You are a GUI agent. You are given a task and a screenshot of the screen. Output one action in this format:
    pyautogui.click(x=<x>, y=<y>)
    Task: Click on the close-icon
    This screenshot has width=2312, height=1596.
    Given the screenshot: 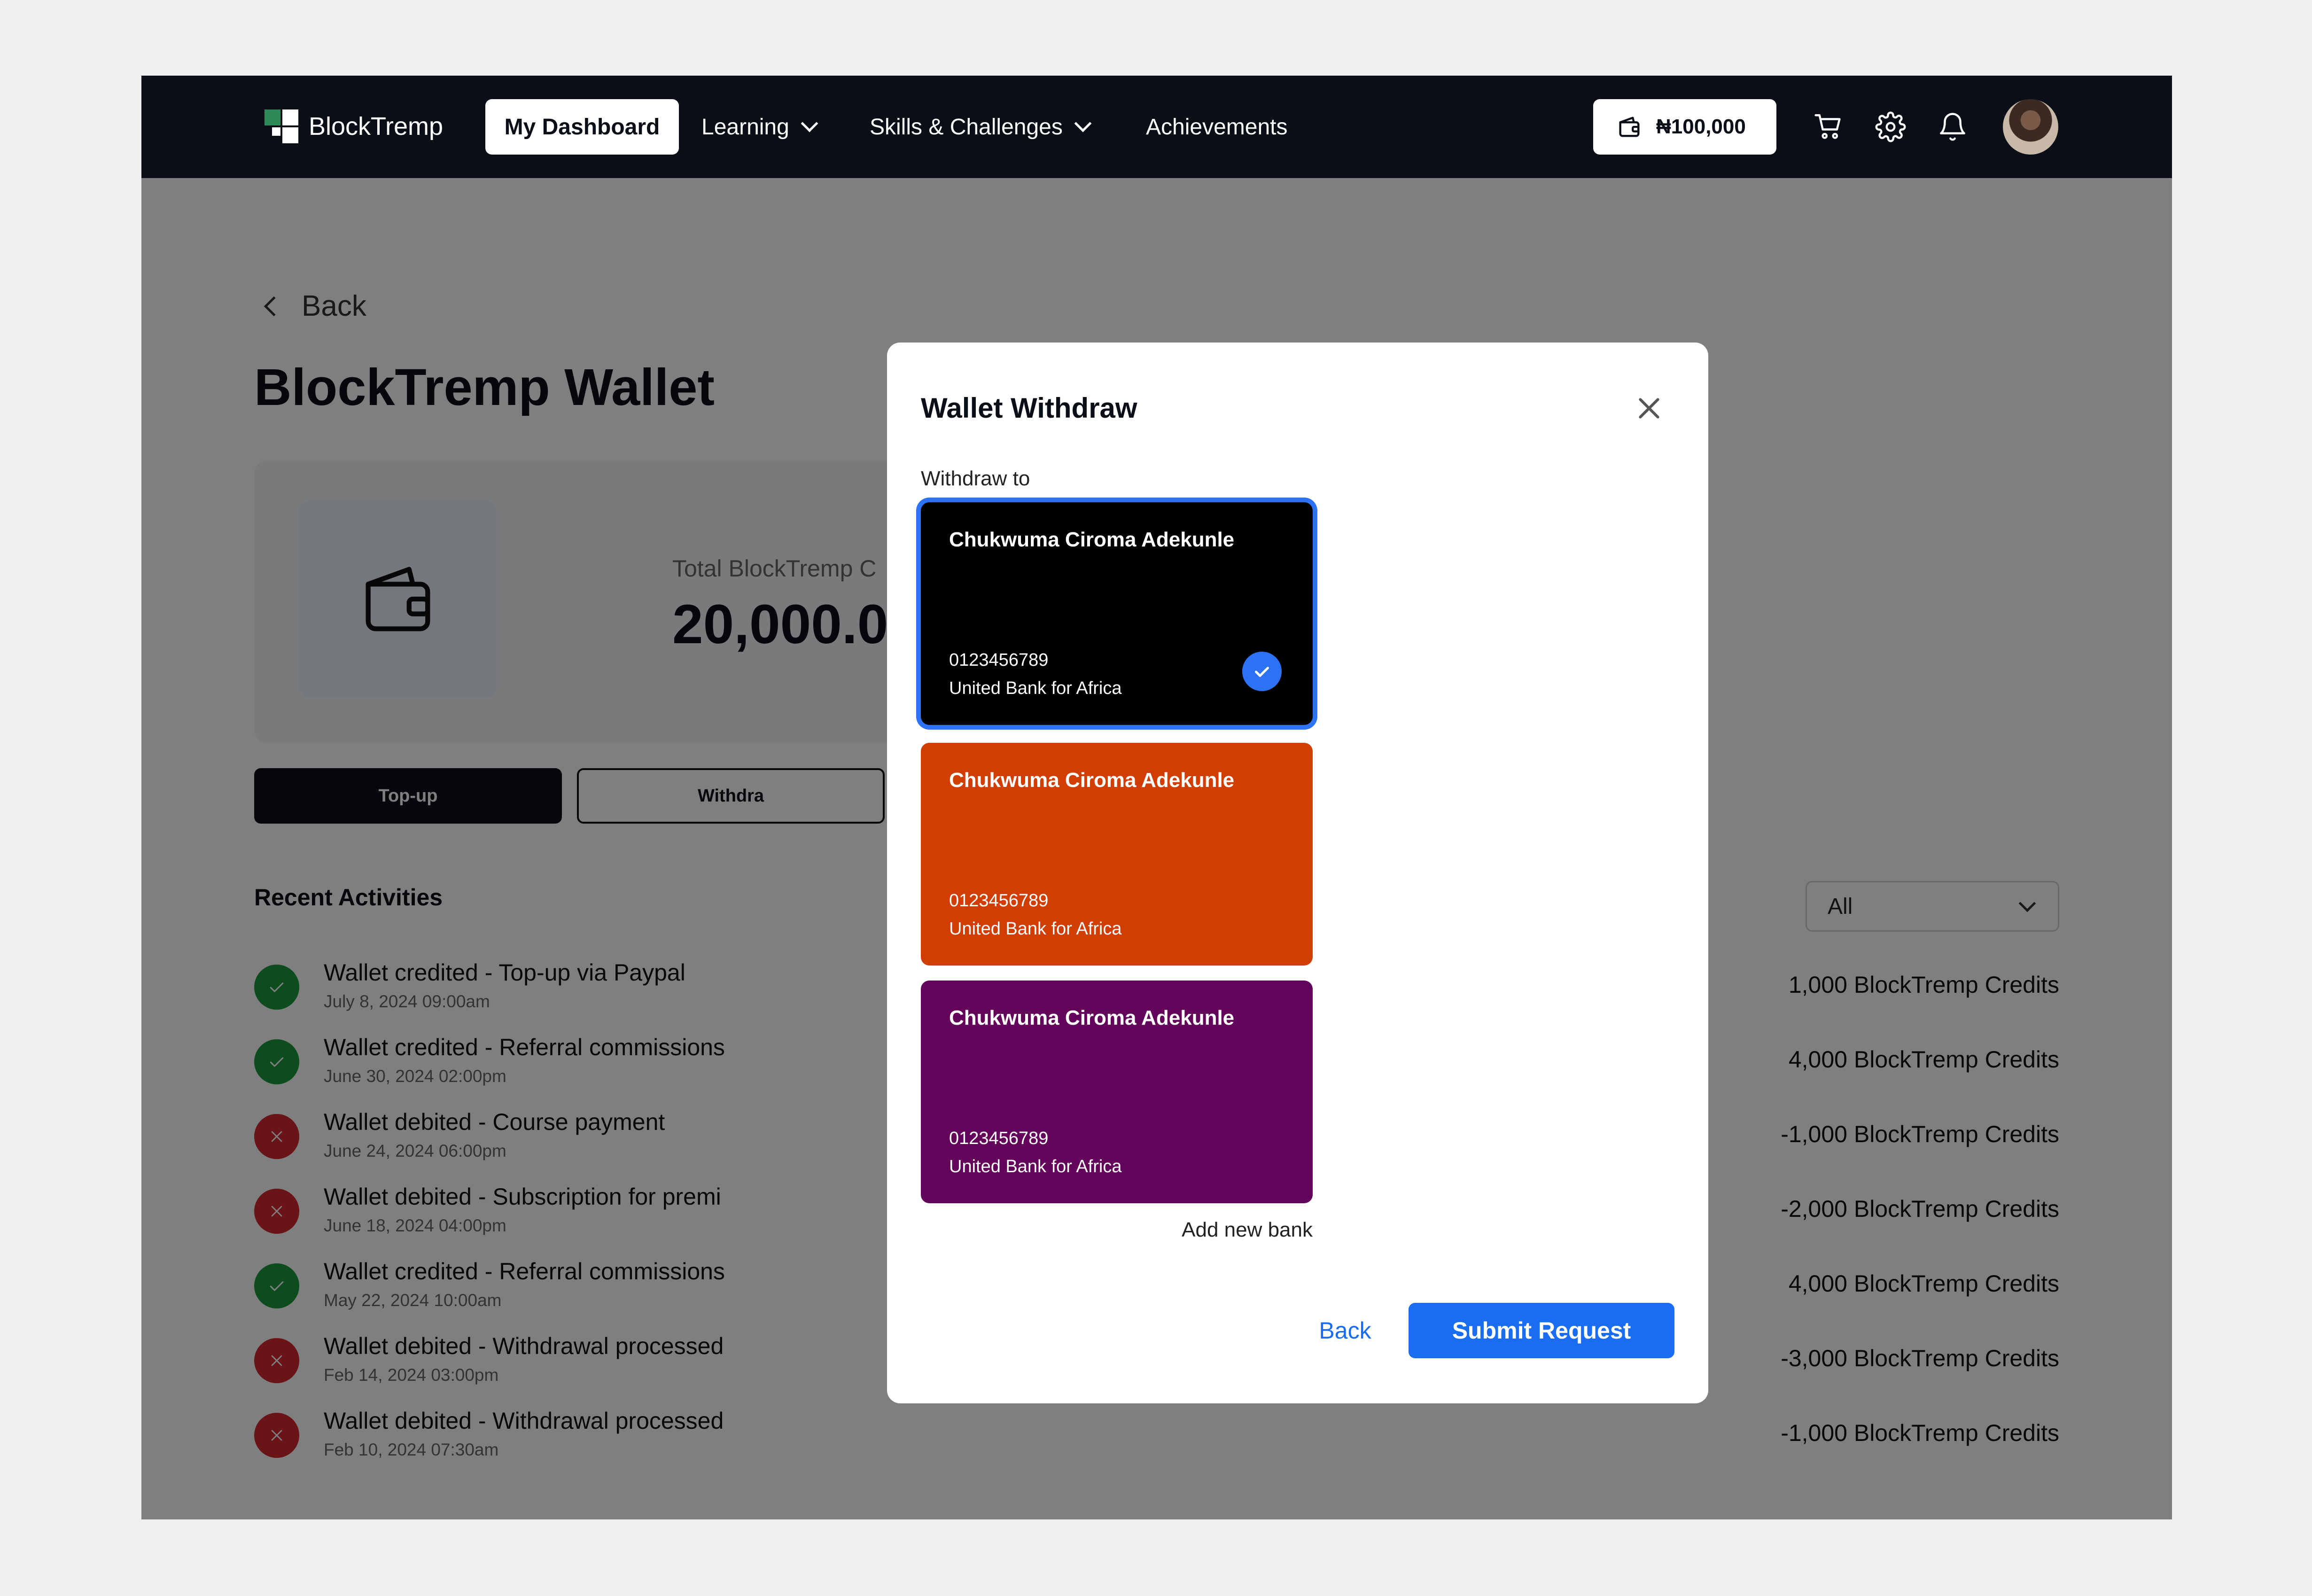 What is the action you would take?
    pyautogui.click(x=1649, y=408)
    